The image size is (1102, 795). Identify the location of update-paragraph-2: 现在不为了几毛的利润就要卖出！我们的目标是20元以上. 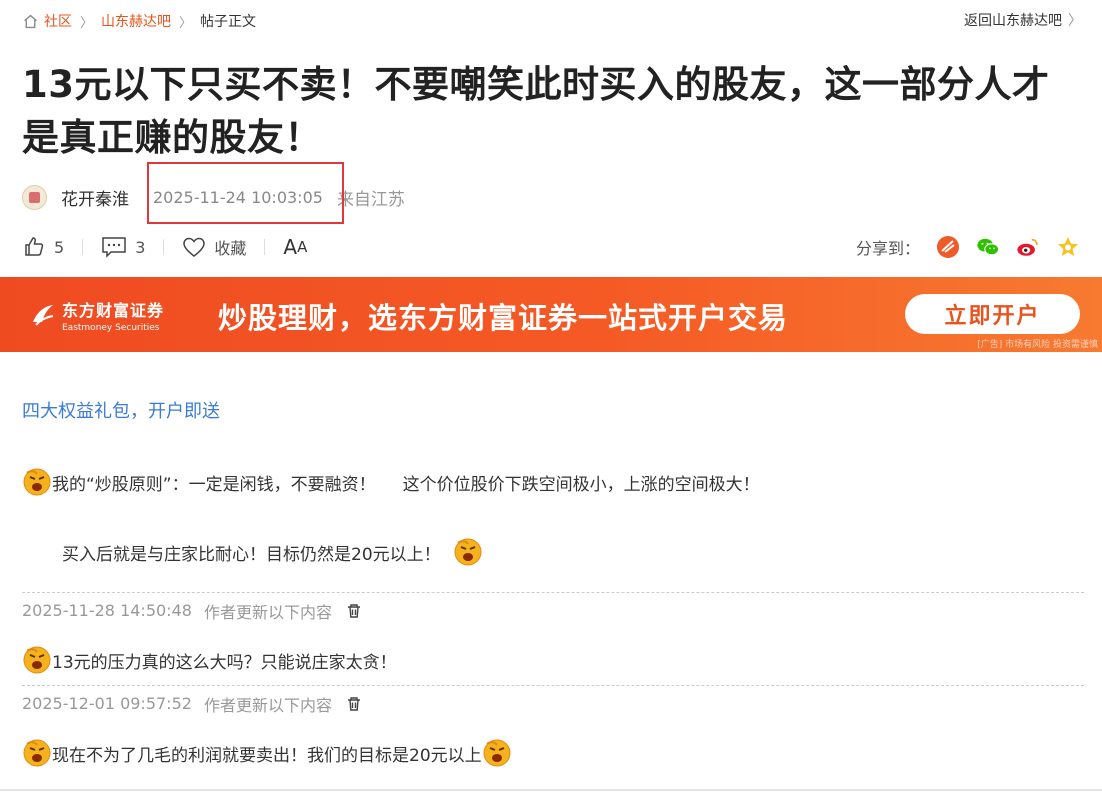
(267, 753).